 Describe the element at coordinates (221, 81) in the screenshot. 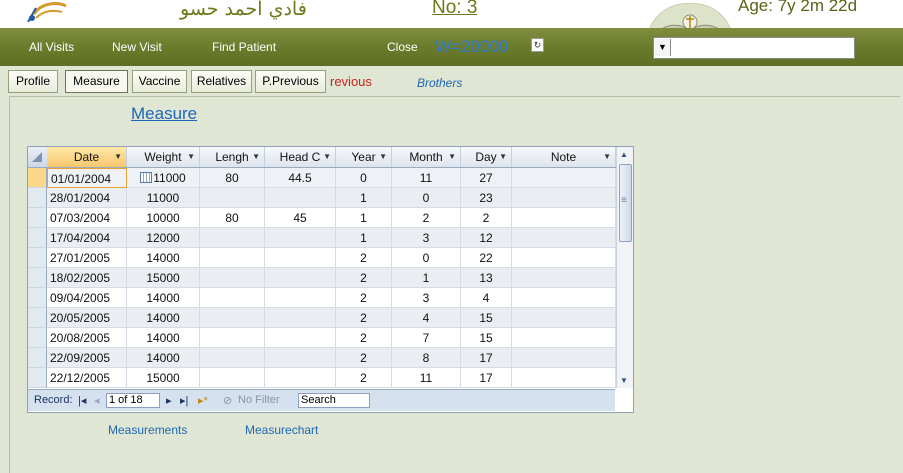

I see `tab-relatives: Relatives` at that location.